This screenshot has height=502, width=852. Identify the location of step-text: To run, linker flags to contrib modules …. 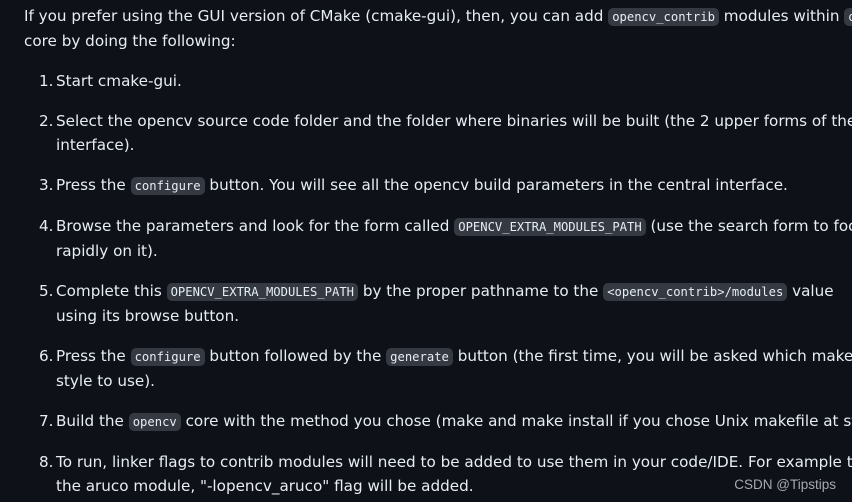
(454, 462).